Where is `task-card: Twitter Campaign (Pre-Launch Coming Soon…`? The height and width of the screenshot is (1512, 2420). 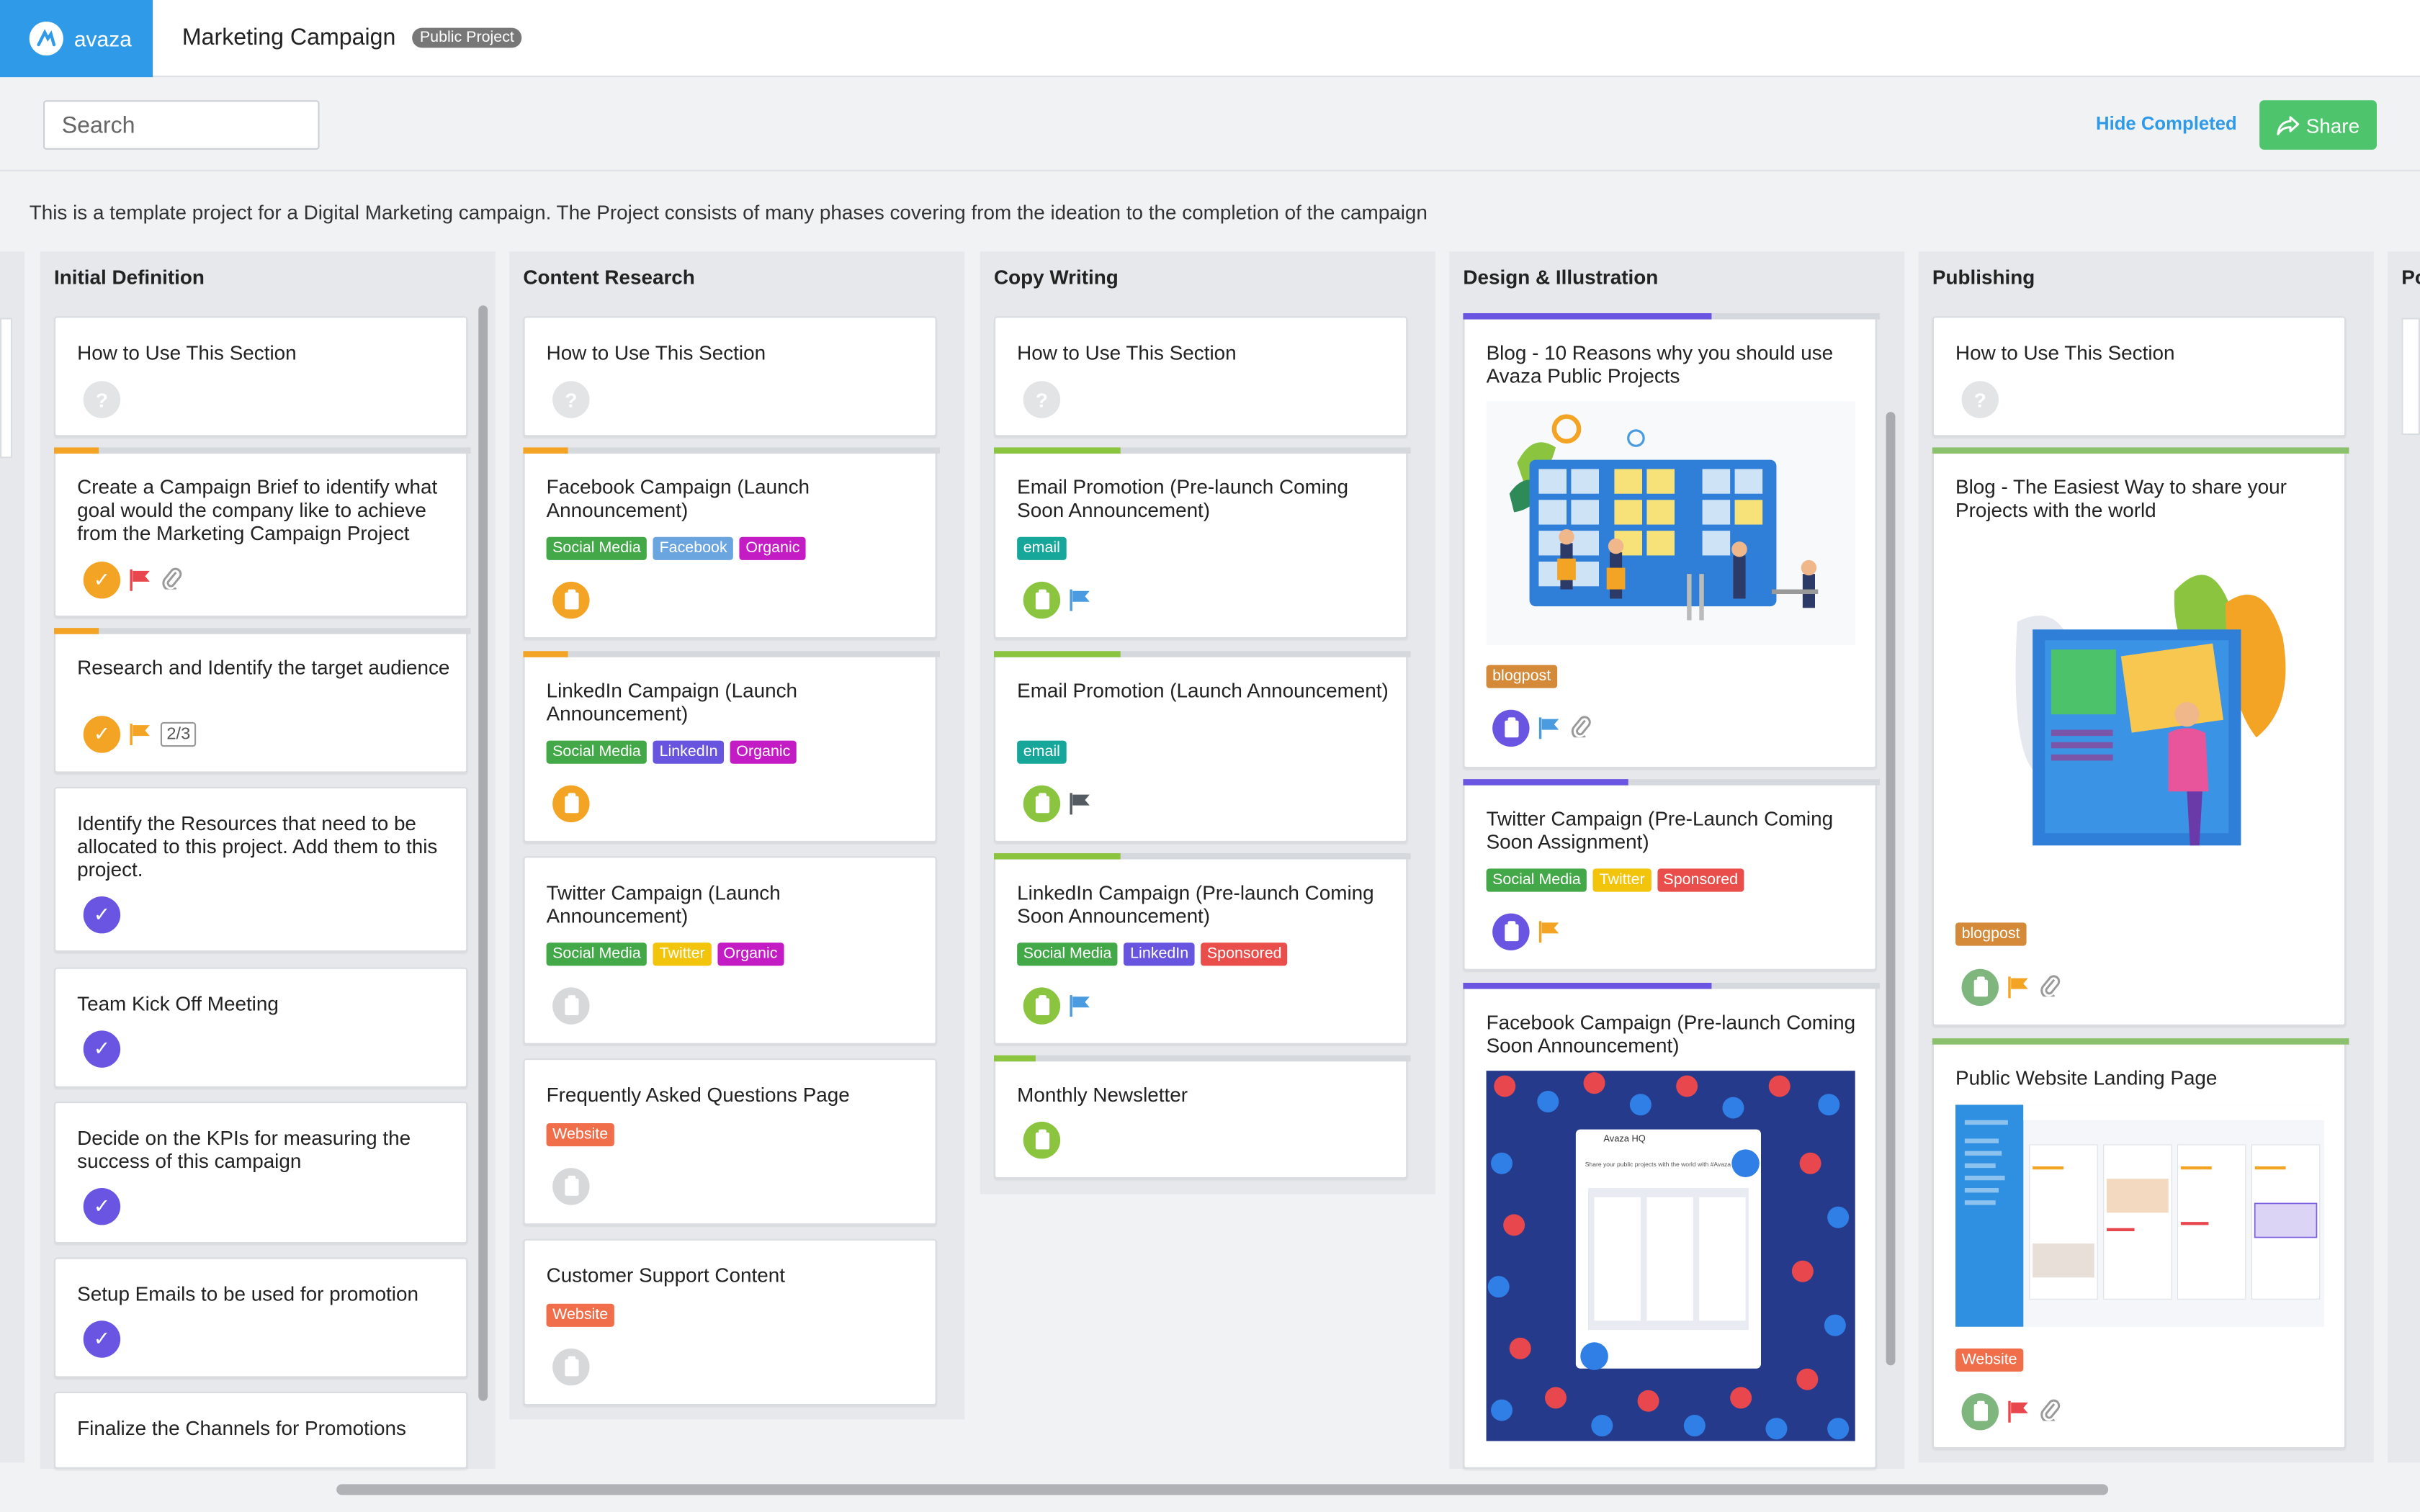 task-card: Twitter Campaign (Pre-Launch Coming Soon… is located at coordinates (1671, 875).